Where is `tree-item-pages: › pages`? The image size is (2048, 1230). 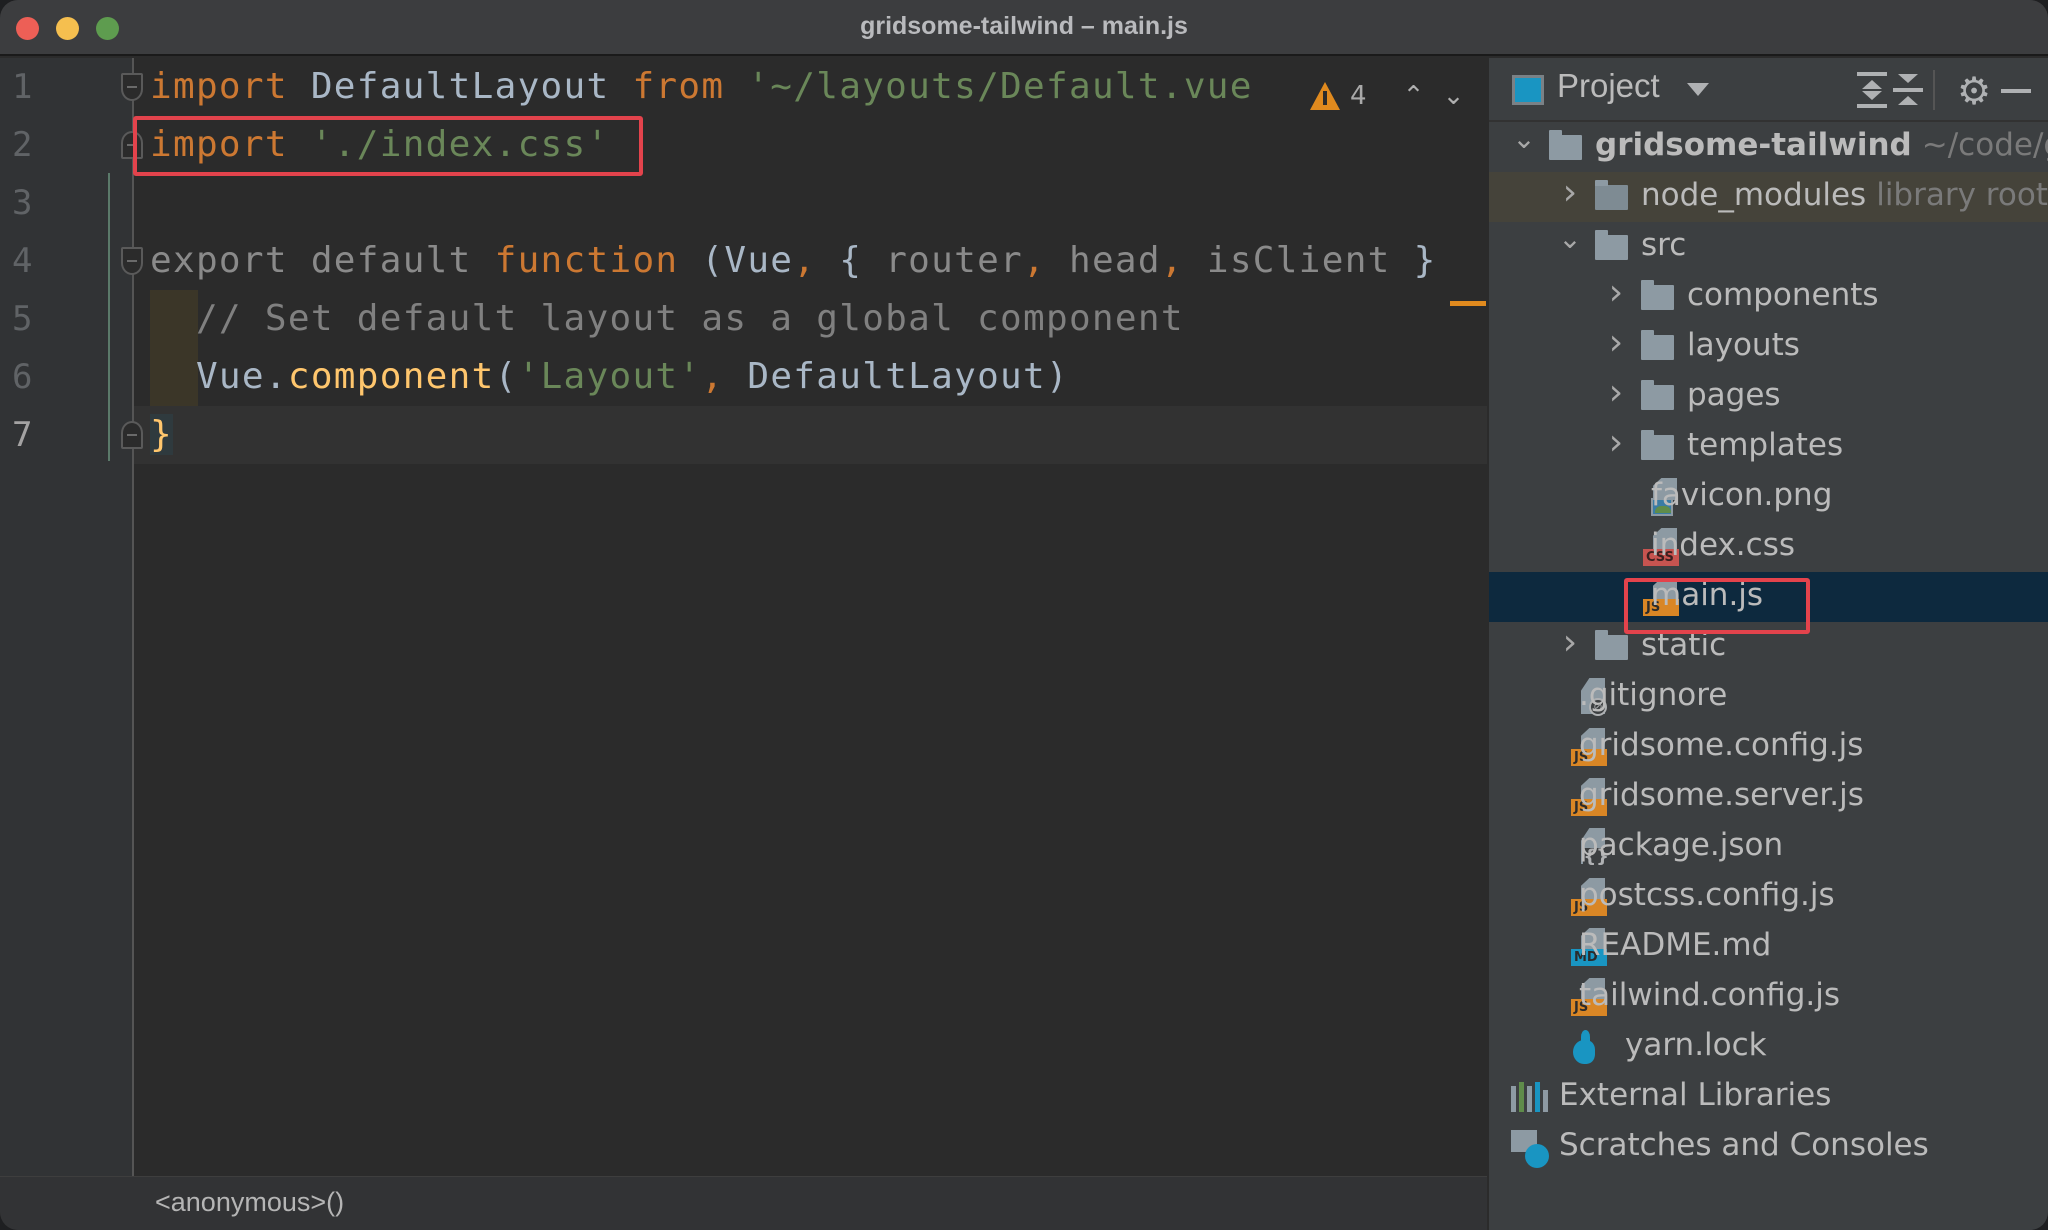 tree-item-pages: › pages is located at coordinates (1768, 397).